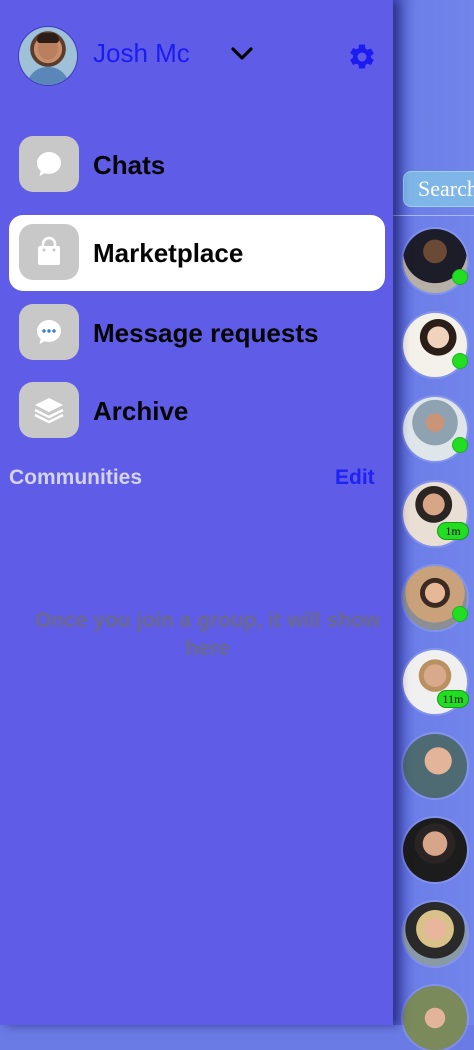  Describe the element at coordinates (168, 253) in the screenshot. I see `menu-item-label: Marketplace` at that location.